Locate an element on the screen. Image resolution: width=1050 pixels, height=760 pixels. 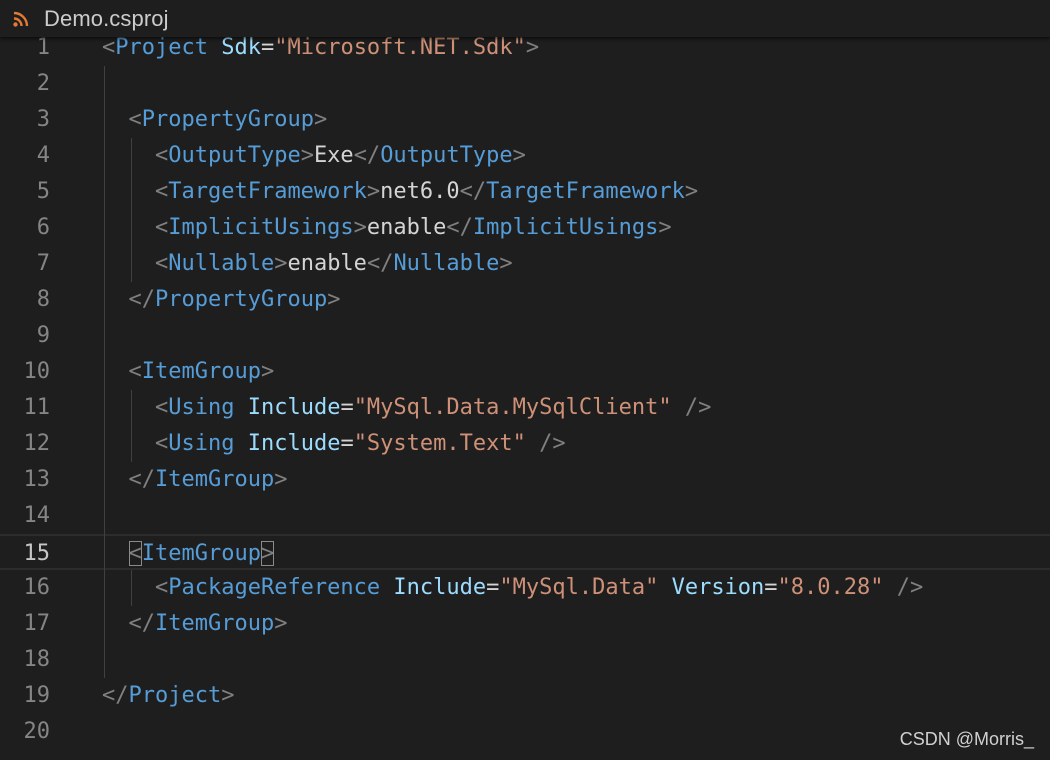
code-text: <OutputType>Exe</OutputType> is located at coordinates (314, 156).